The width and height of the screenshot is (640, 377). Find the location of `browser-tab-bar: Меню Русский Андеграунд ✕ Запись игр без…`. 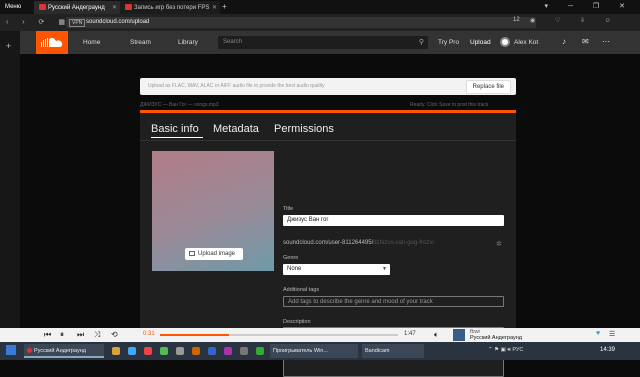

browser-tab-bar: Меню Русский Андеграунд ✕ Запись игр без… is located at coordinates (320, 7).